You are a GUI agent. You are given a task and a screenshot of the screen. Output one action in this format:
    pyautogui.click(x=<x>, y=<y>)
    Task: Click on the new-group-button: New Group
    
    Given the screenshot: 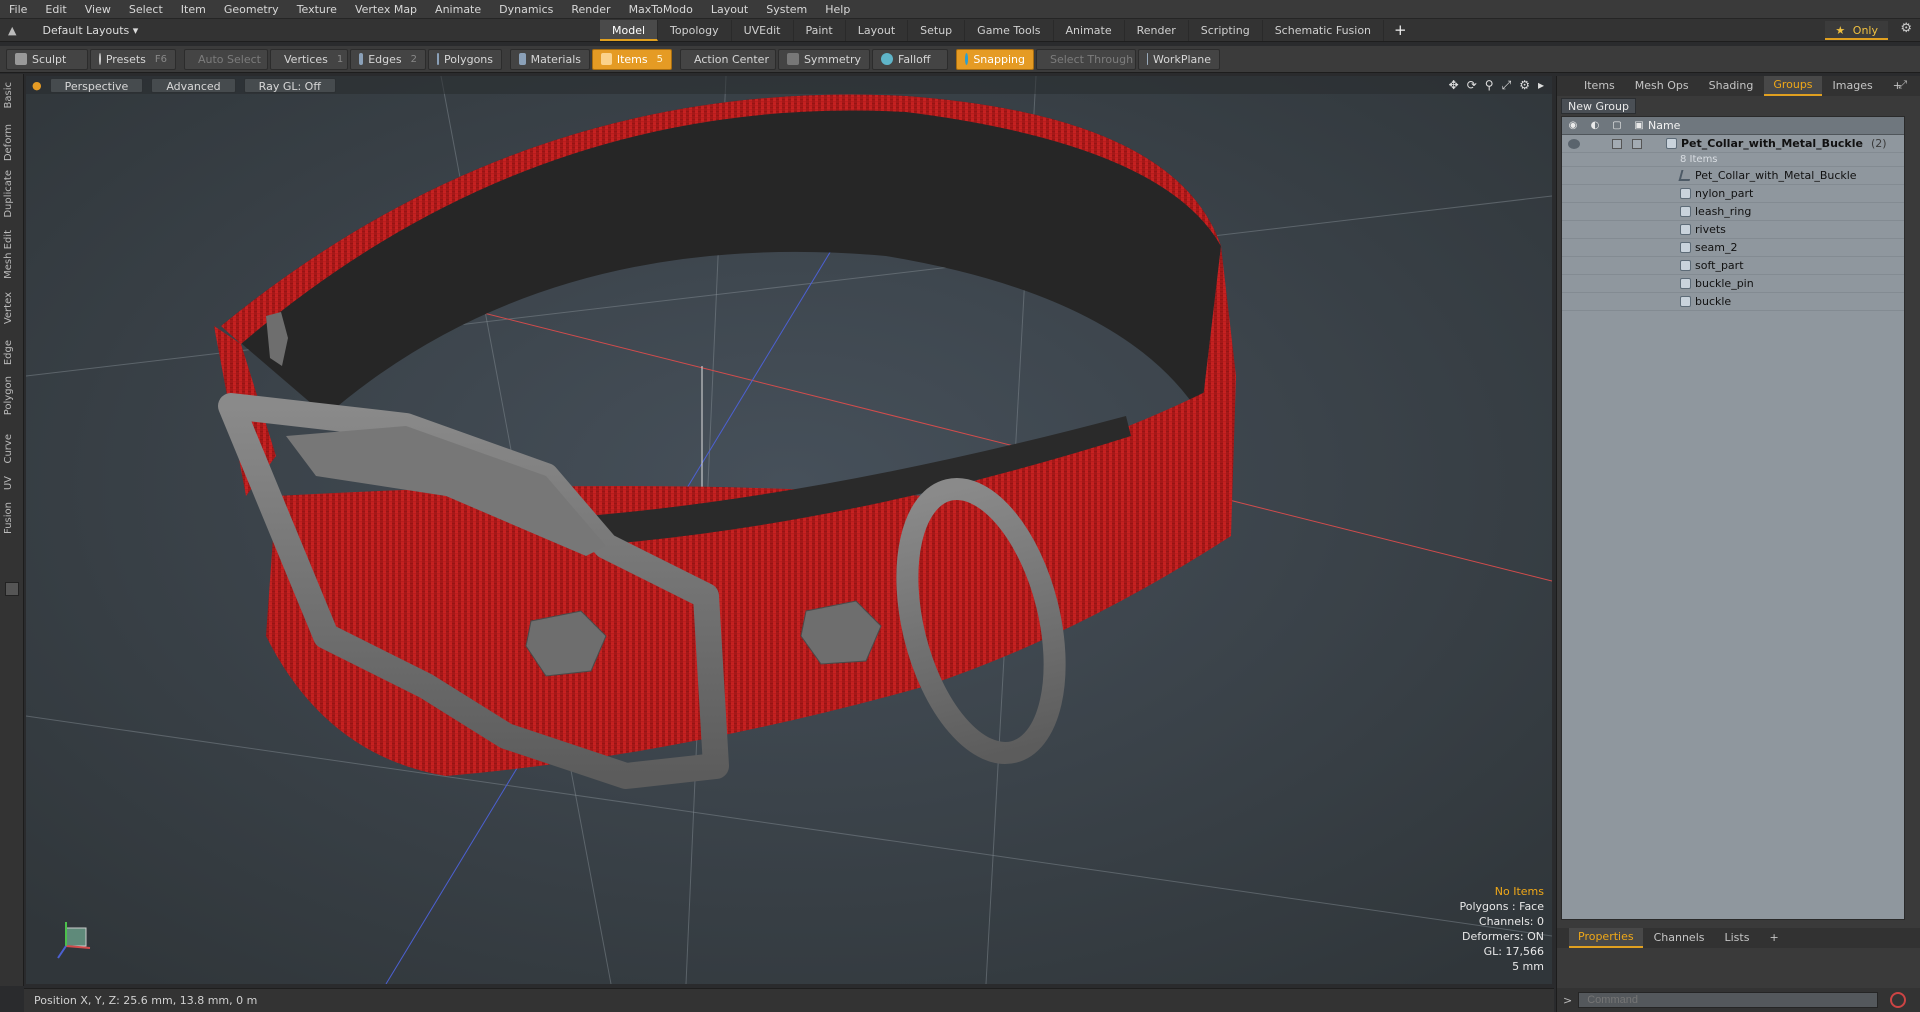 What is the action you would take?
    pyautogui.click(x=1598, y=106)
    